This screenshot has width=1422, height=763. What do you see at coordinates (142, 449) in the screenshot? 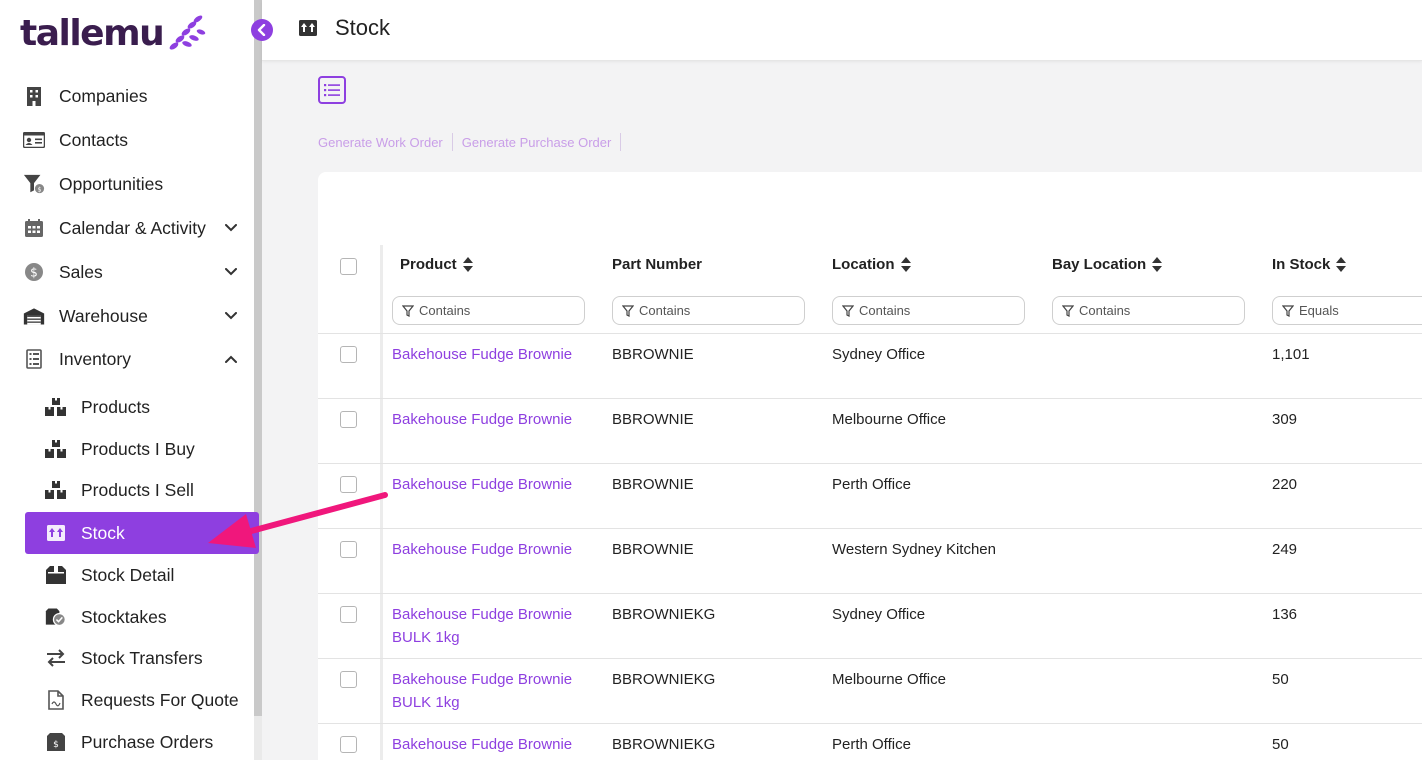
I see `sidebar-item-products-i-buy: Products I Buy` at bounding box center [142, 449].